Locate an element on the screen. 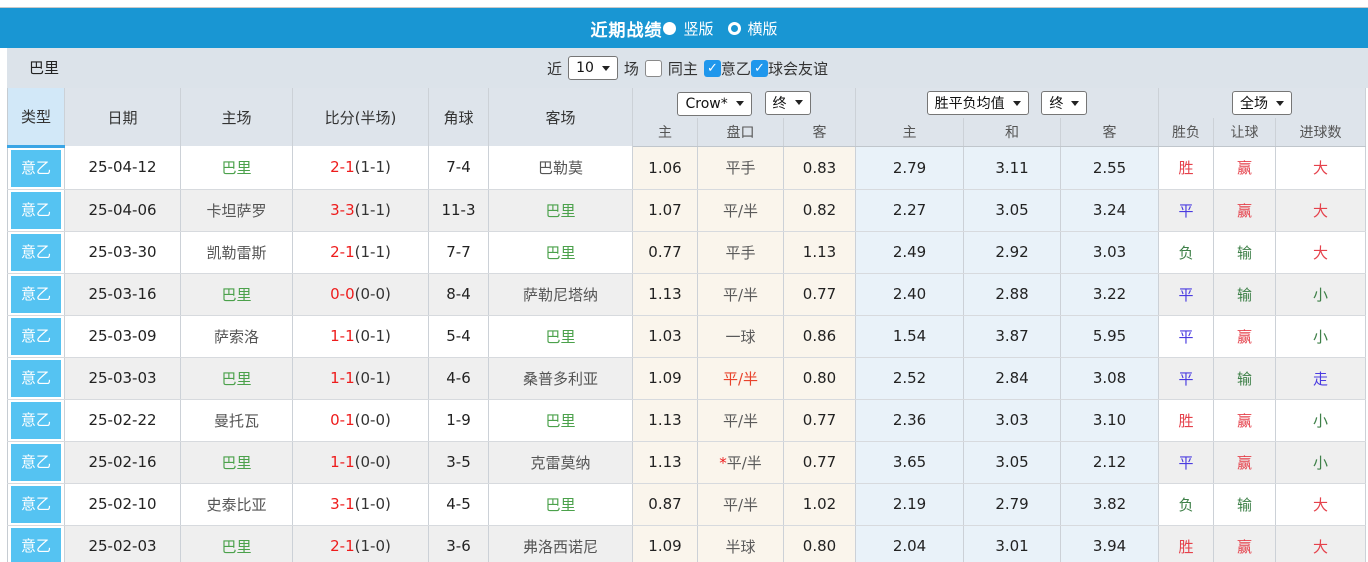 This screenshot has height=562, width=1368. result-group-header: 全场 is located at coordinates (1262, 103).